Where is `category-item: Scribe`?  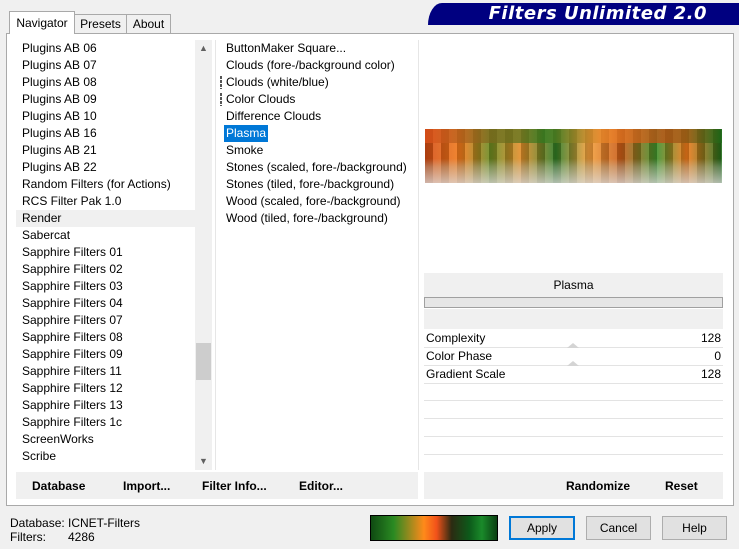
category-item: Scribe is located at coordinates (105, 456).